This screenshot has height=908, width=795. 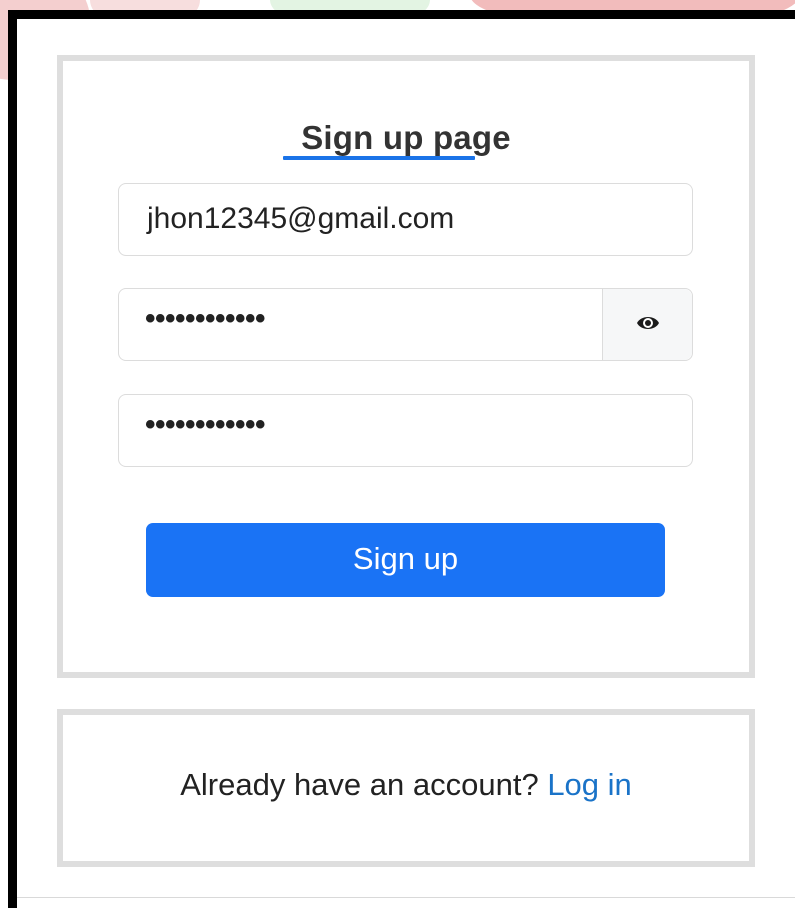 I want to click on show-password-button, so click(x=647, y=324).